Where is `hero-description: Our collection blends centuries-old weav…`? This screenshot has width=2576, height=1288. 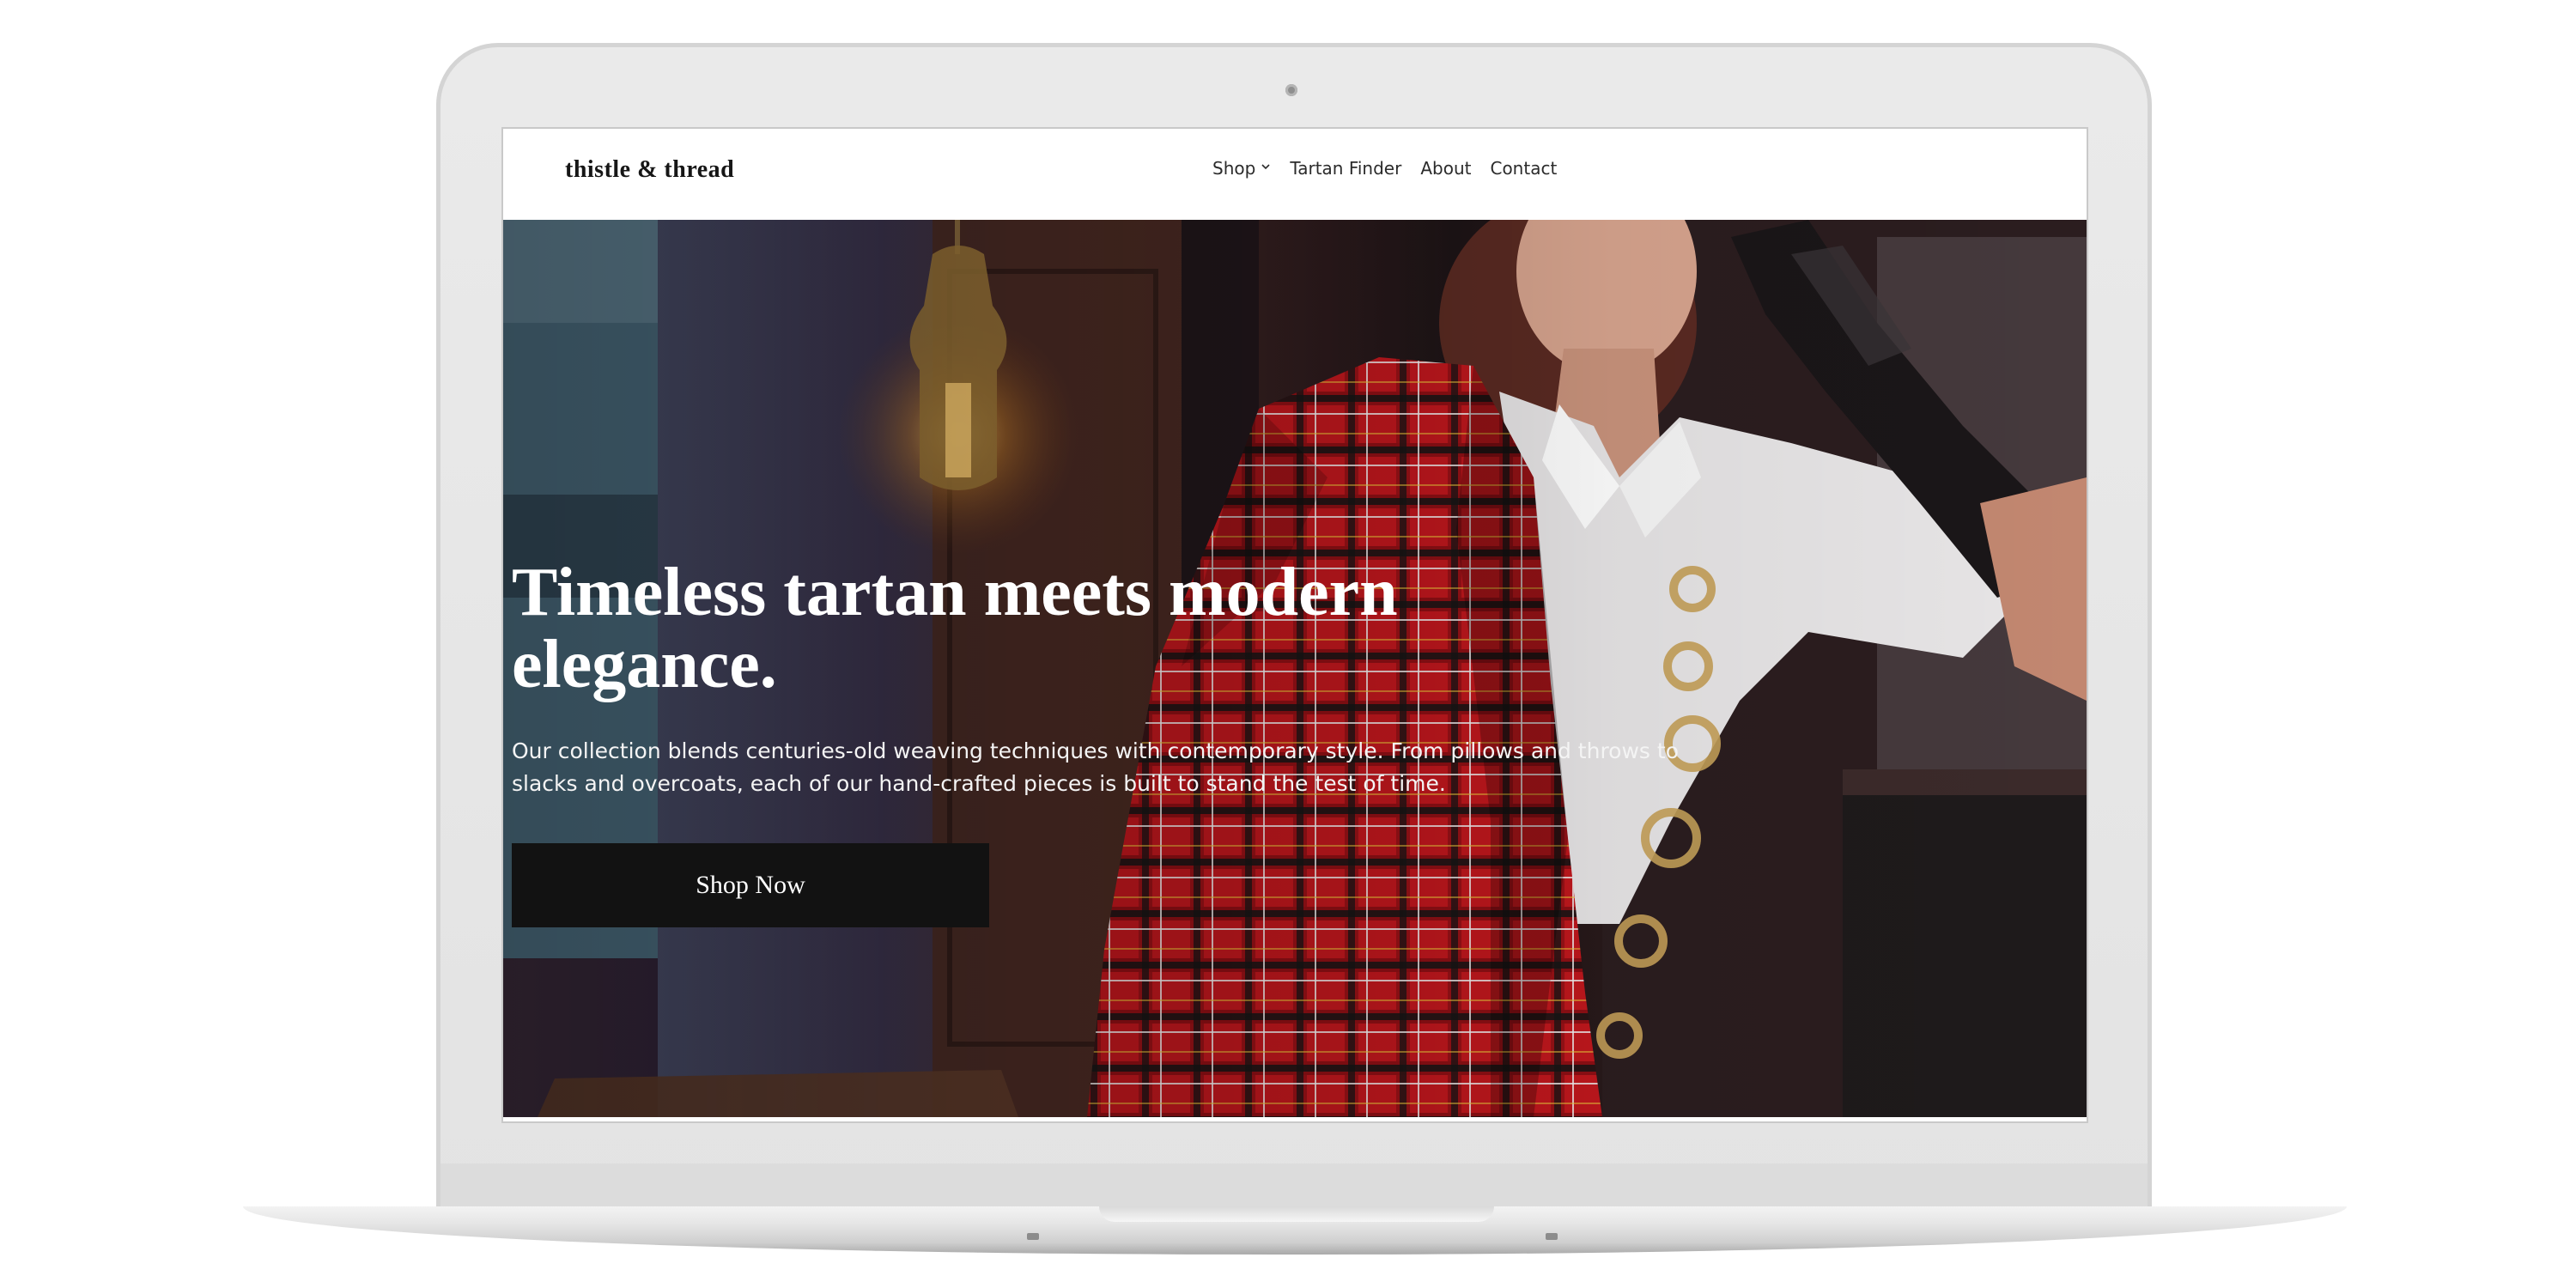
hero-description: Our collection blends centuries-old weav… is located at coordinates (1096, 767).